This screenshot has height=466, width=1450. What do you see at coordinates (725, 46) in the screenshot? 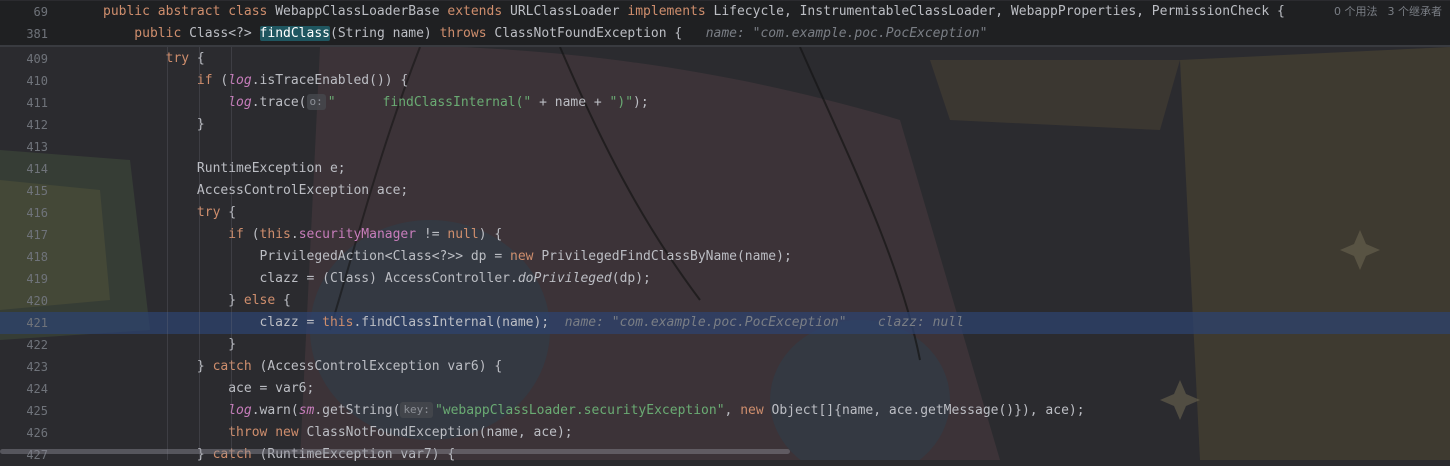
I see `sticky-header-separator` at bounding box center [725, 46].